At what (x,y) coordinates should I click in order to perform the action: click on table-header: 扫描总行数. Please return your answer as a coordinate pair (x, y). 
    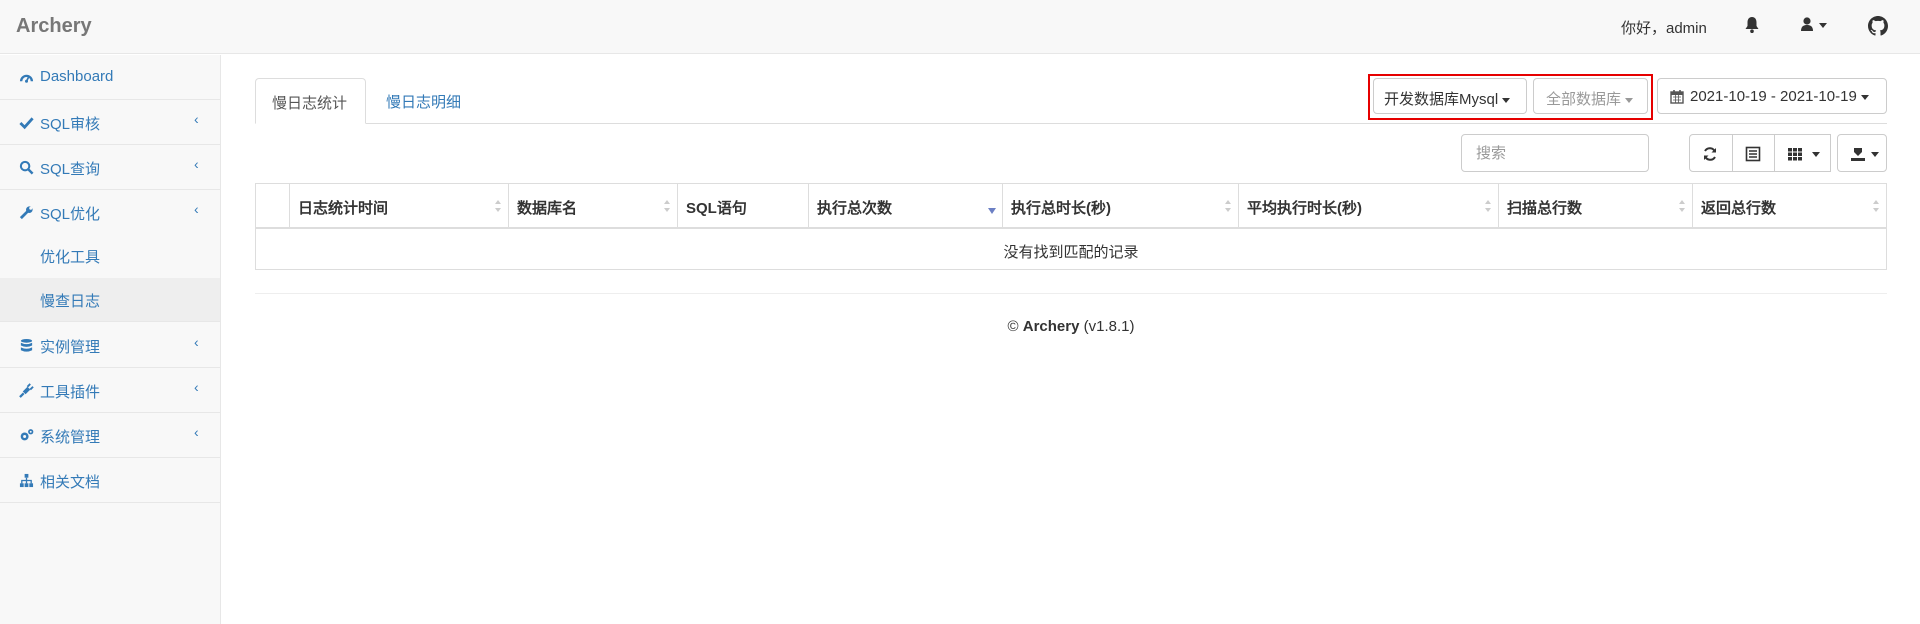
    Looking at the image, I should click on (1596, 206).